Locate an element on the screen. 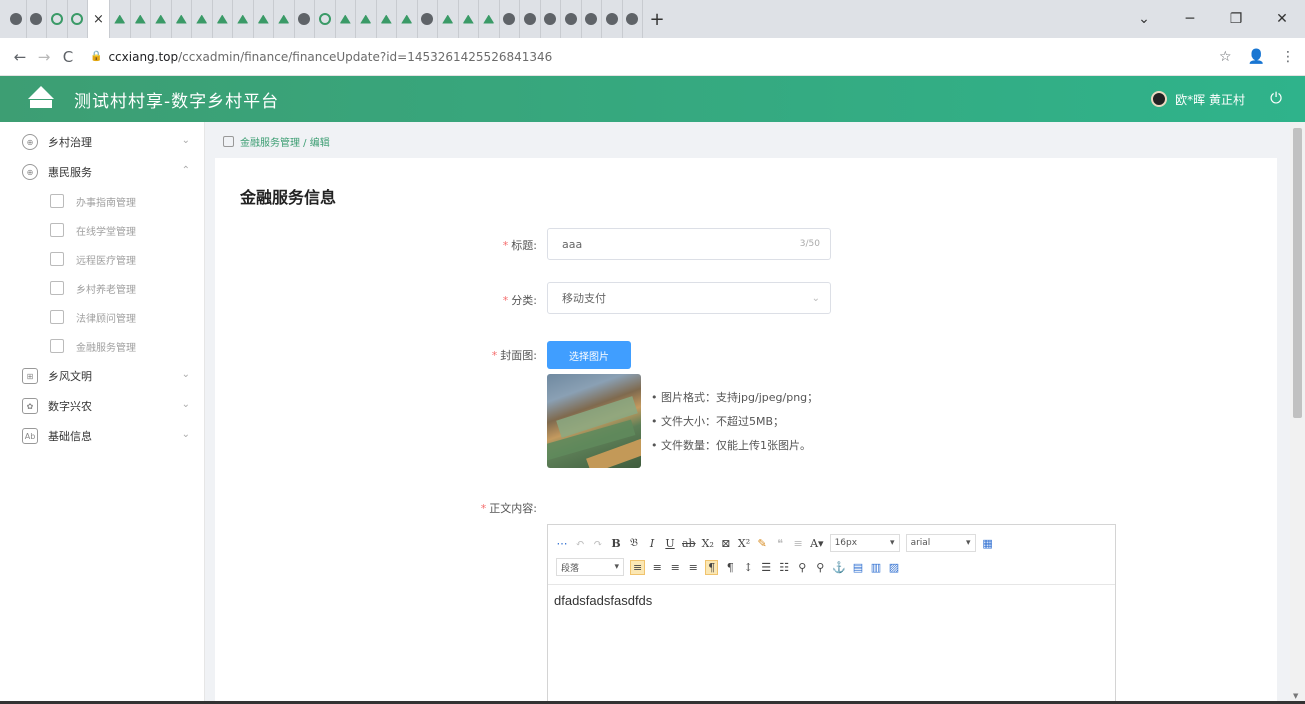 The image size is (1305, 704). image-icon: ▨ is located at coordinates (894, 567).